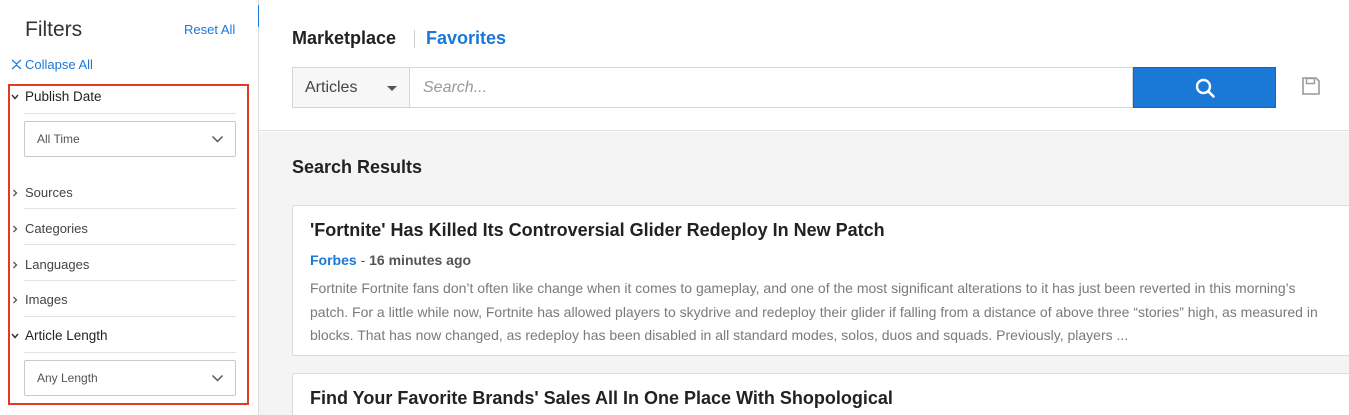 Image resolution: width=1349 pixels, height=415 pixels. Describe the element at coordinates (67, 378) in the screenshot. I see `article-length-value: Any Length` at that location.